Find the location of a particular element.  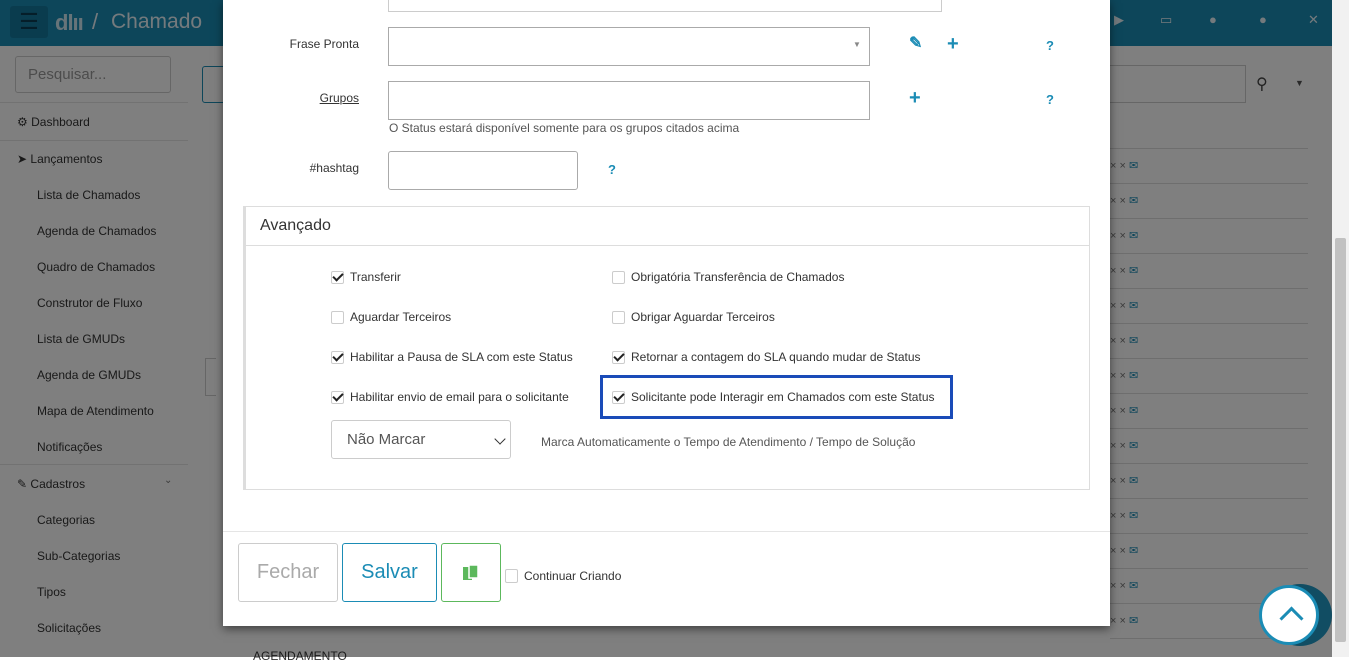

pencil-icon: ✎ is located at coordinates (915, 44).